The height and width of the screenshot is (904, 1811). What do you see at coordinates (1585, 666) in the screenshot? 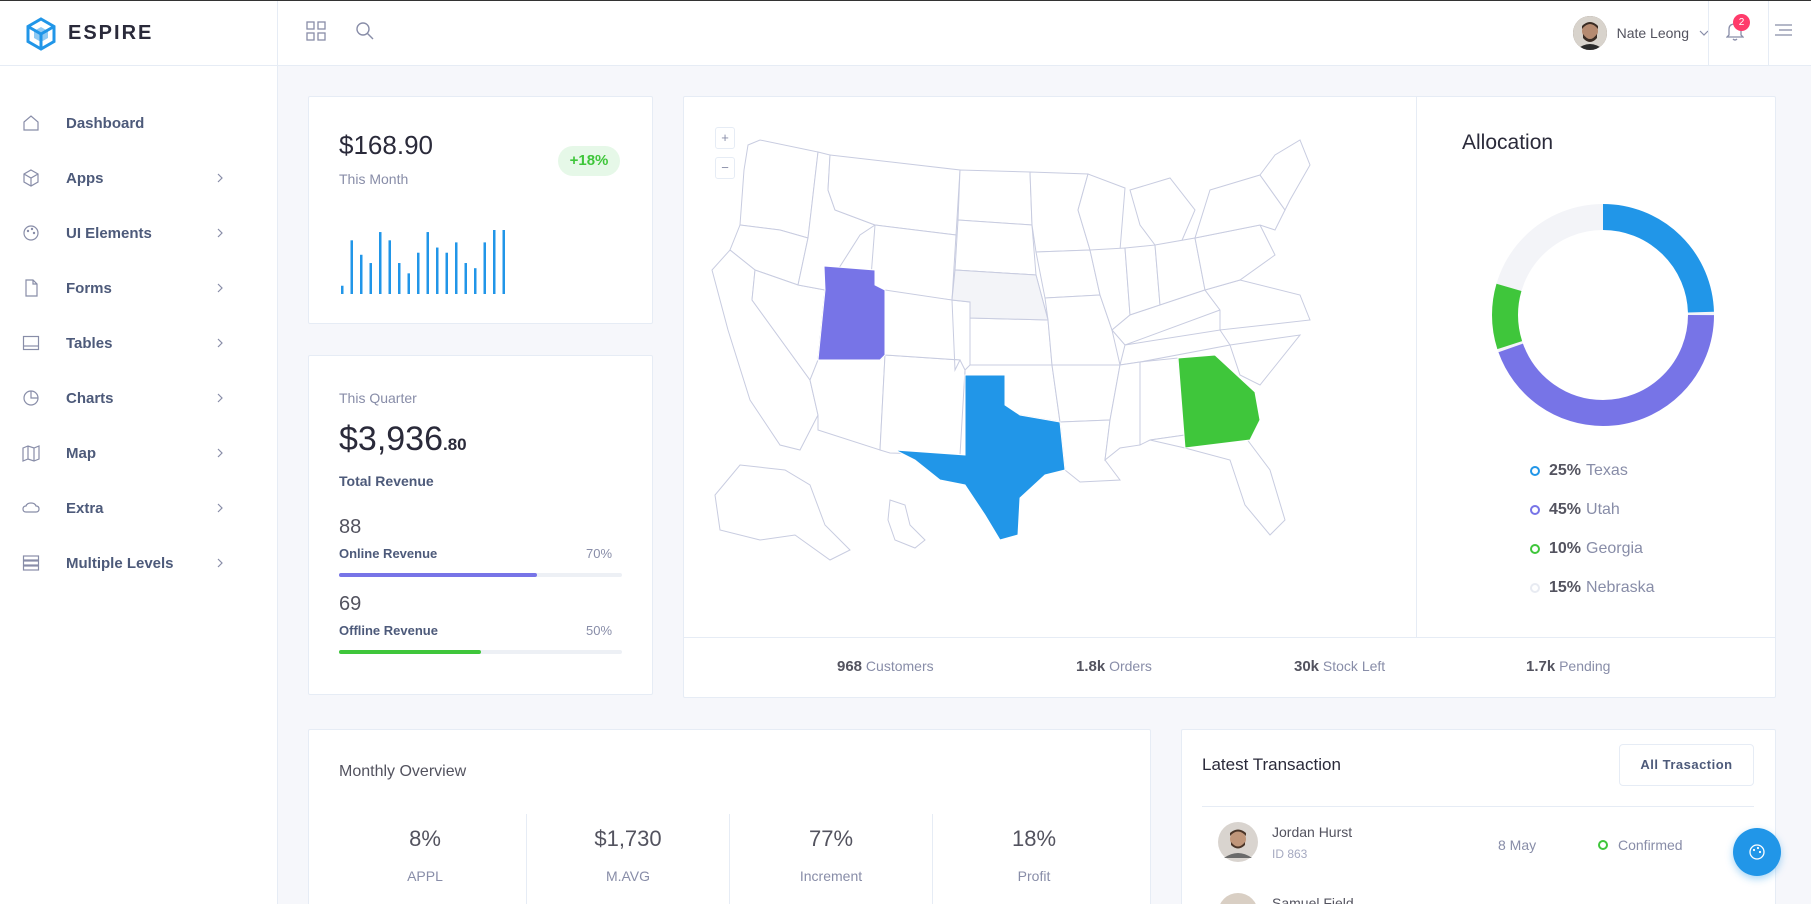
I see `stat-label: Pending` at bounding box center [1585, 666].